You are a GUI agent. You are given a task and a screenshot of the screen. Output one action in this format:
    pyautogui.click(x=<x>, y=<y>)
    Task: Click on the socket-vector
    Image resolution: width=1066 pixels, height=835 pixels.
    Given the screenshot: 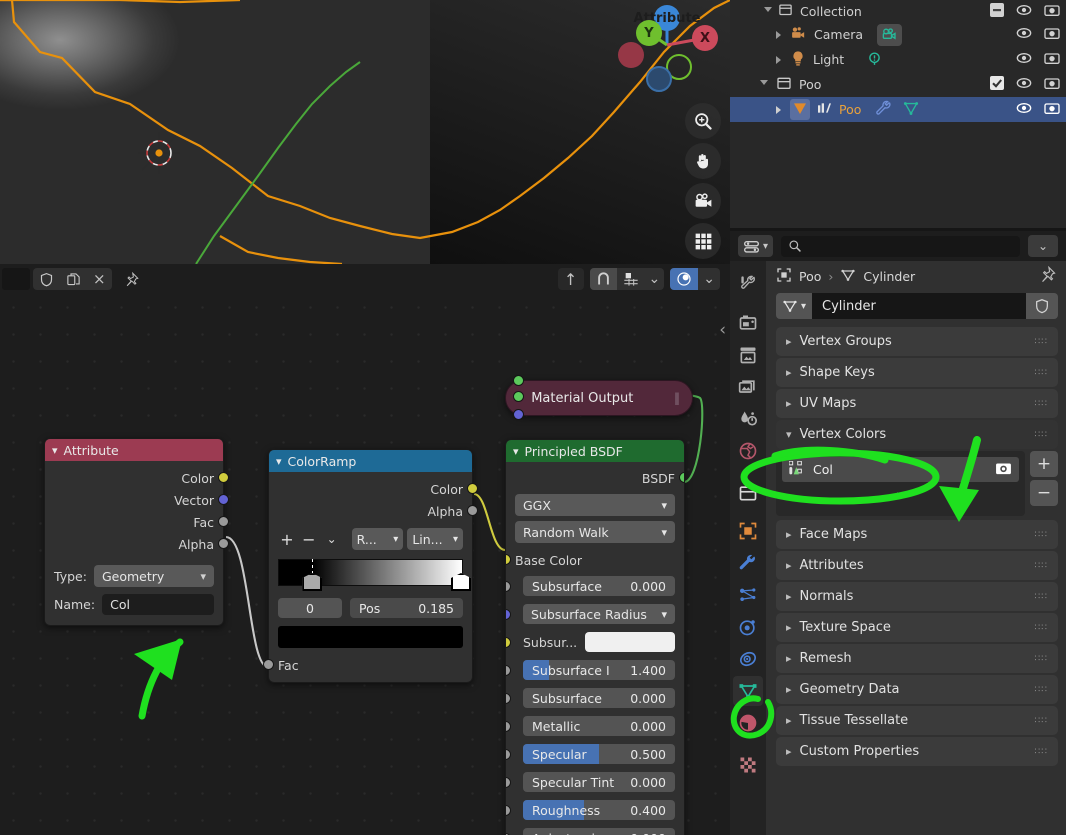 What is the action you would take?
    pyautogui.click(x=223, y=499)
    